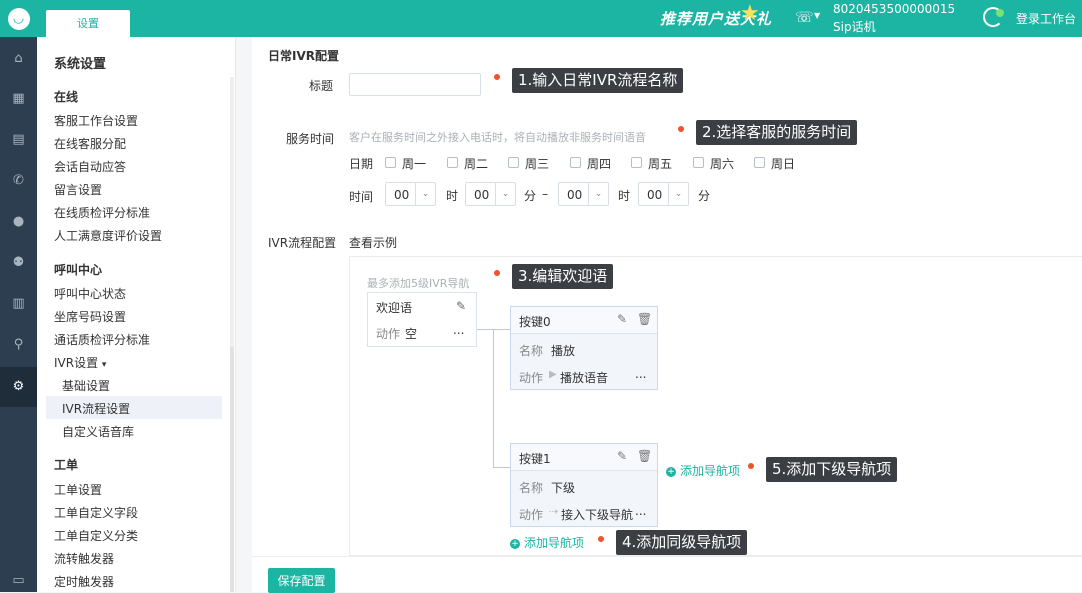  What do you see at coordinates (90, 293) in the screenshot?
I see `sidebar-item-callcenter-status: 呼叫中心状态` at bounding box center [90, 293].